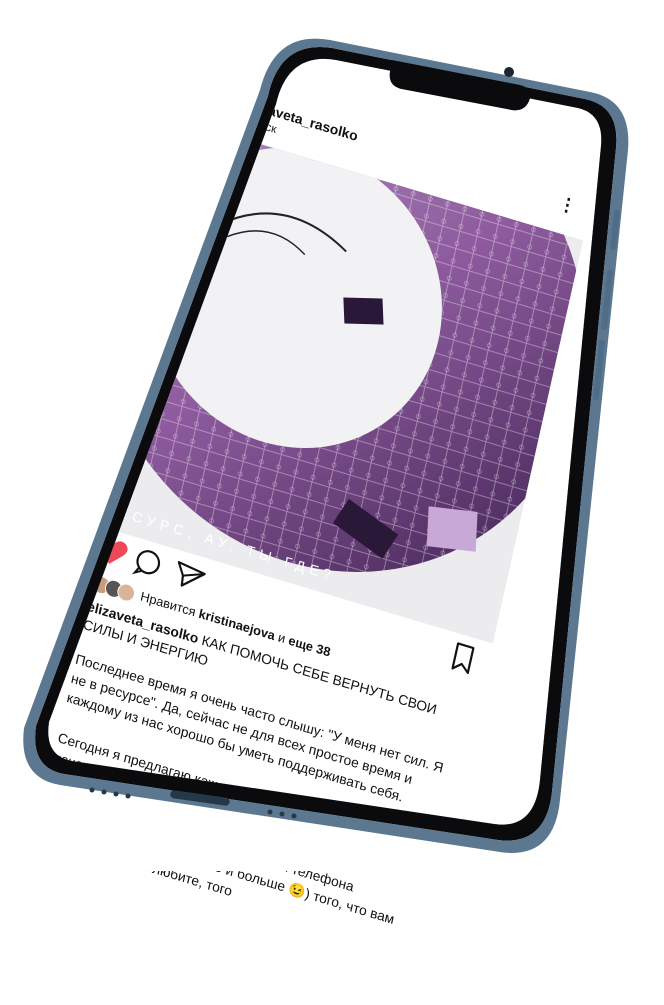 The height and width of the screenshot is (1005, 664). What do you see at coordinates (146, 564) in the screenshot?
I see `comment-icon` at bounding box center [146, 564].